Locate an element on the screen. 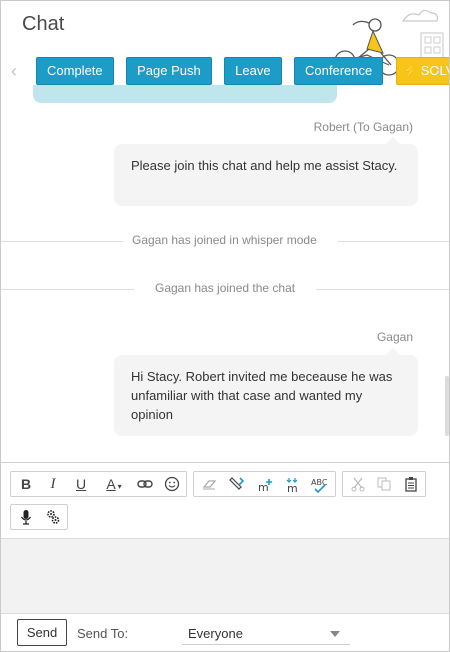  copy-icon is located at coordinates (384, 484).